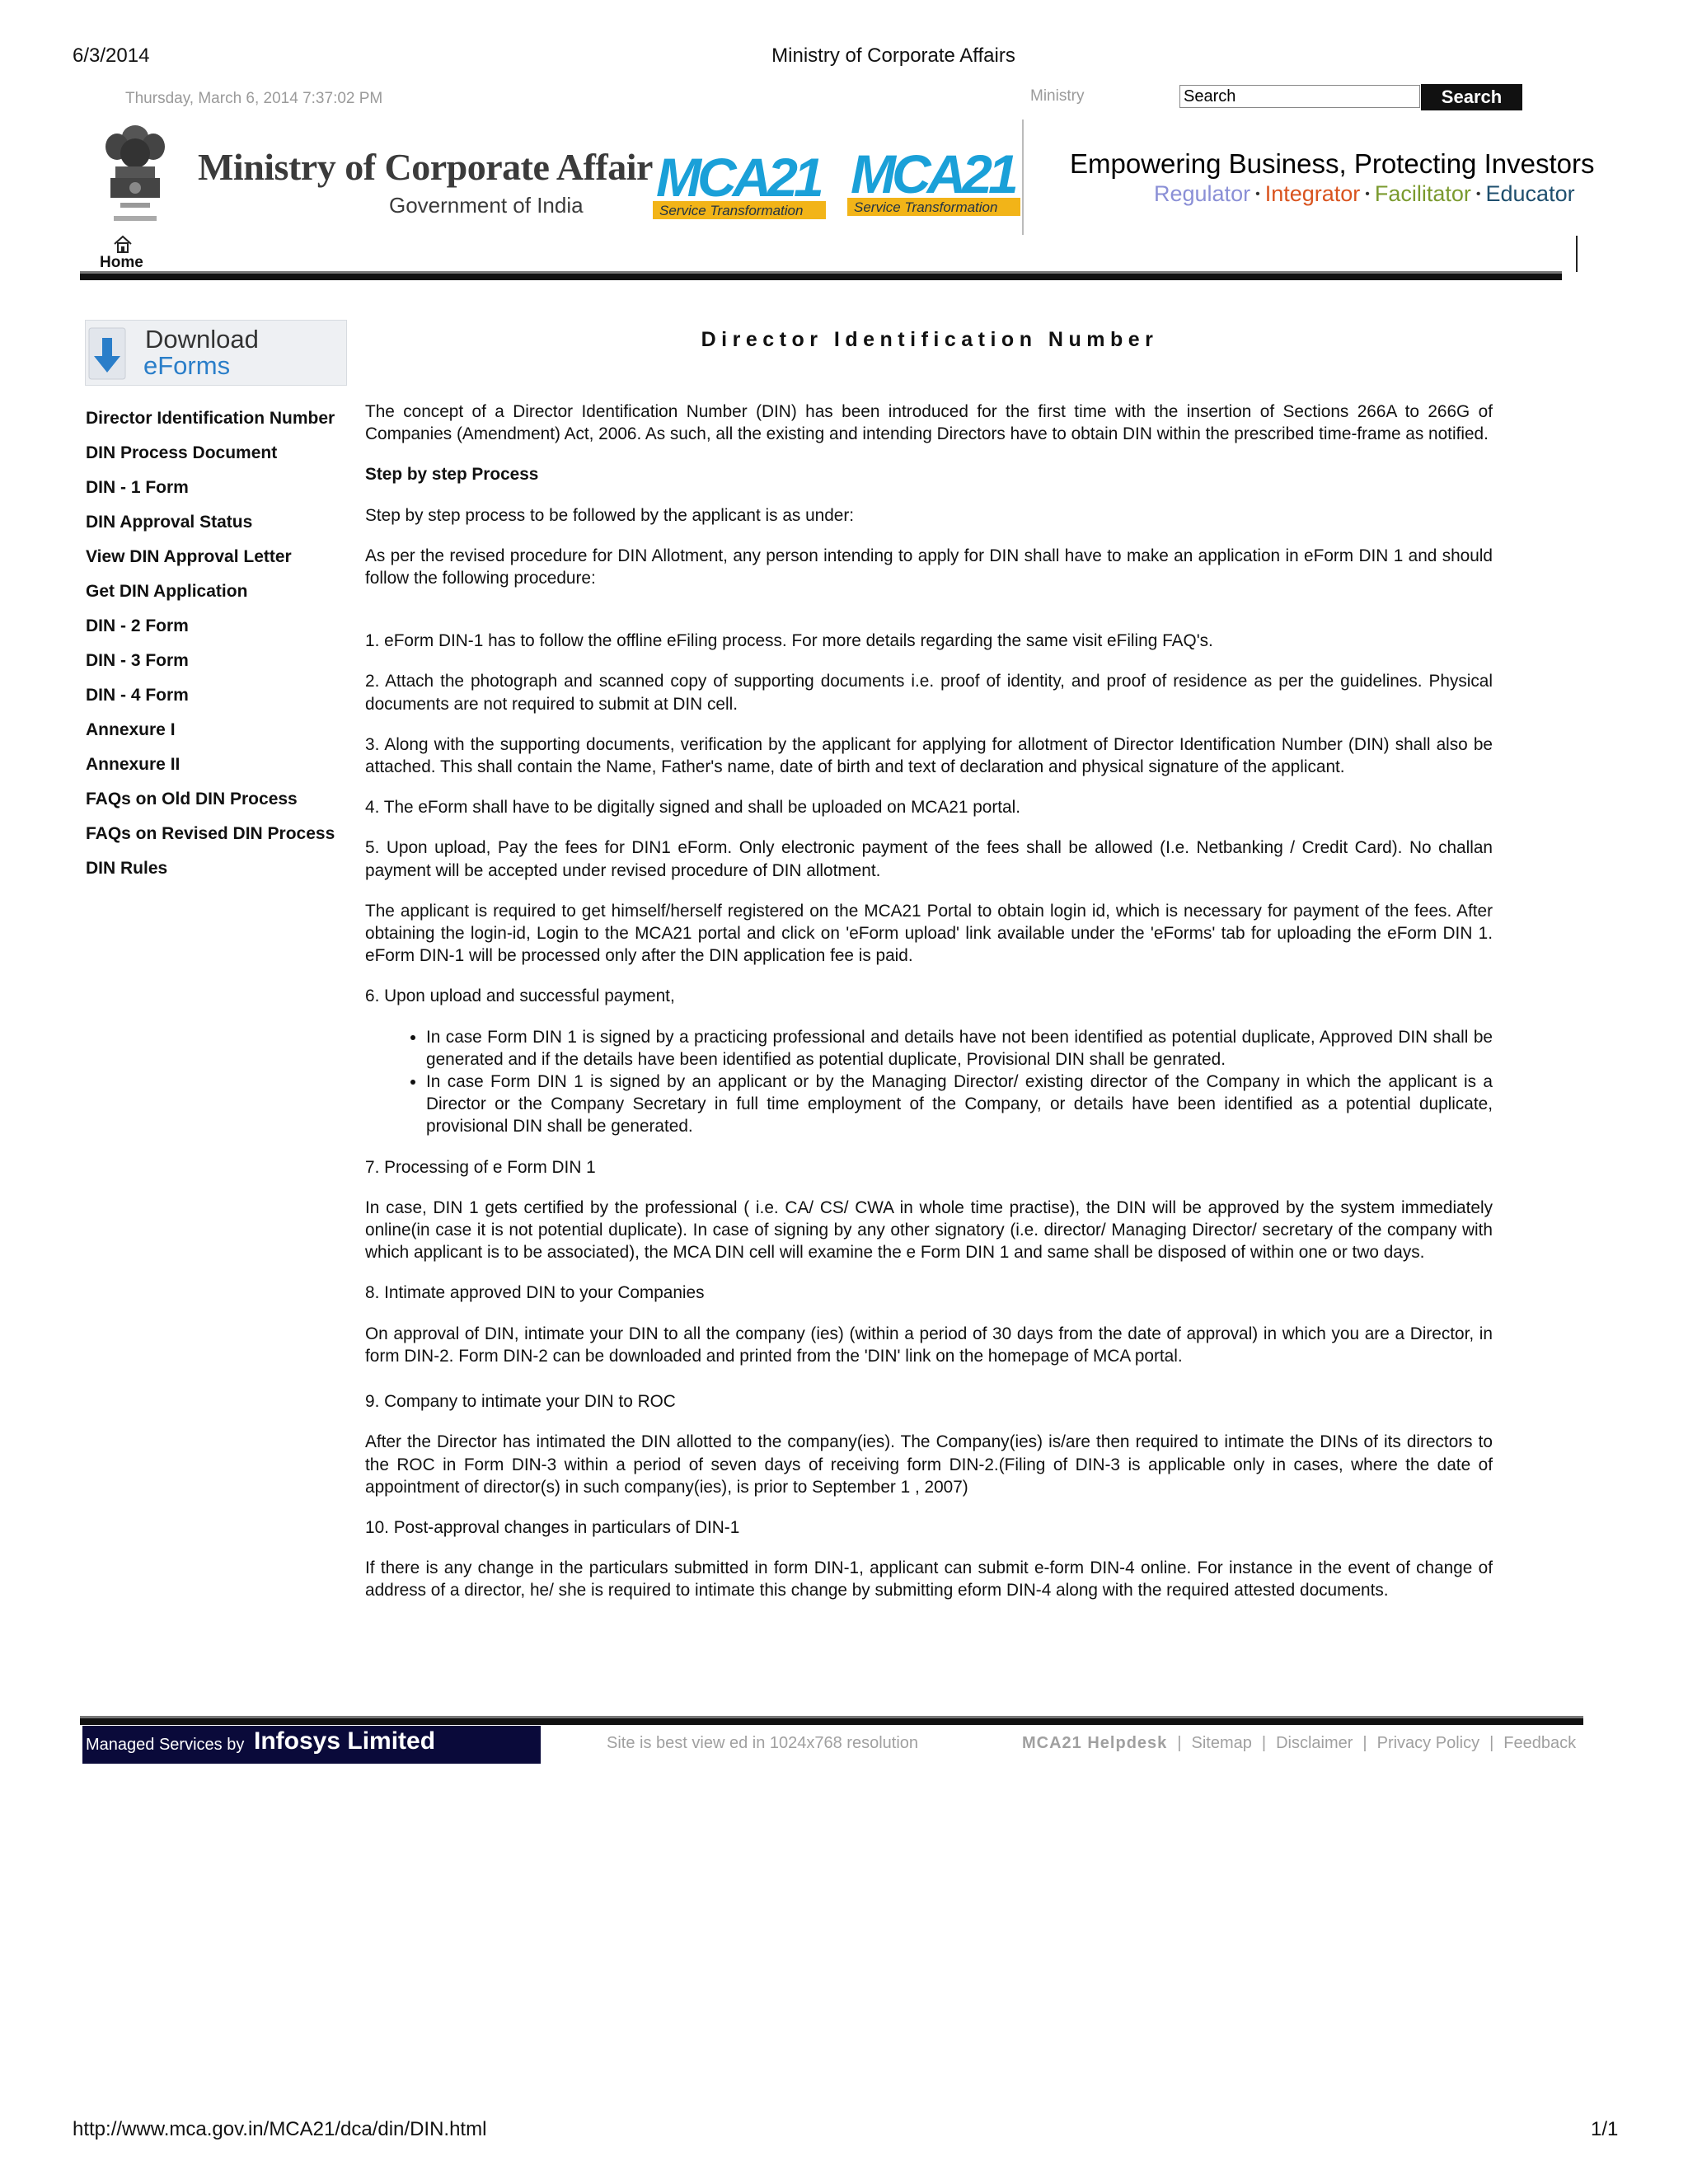 The image size is (1688, 2184). Describe the element at coordinates (1299, 96) in the screenshot. I see `search-input` at that location.